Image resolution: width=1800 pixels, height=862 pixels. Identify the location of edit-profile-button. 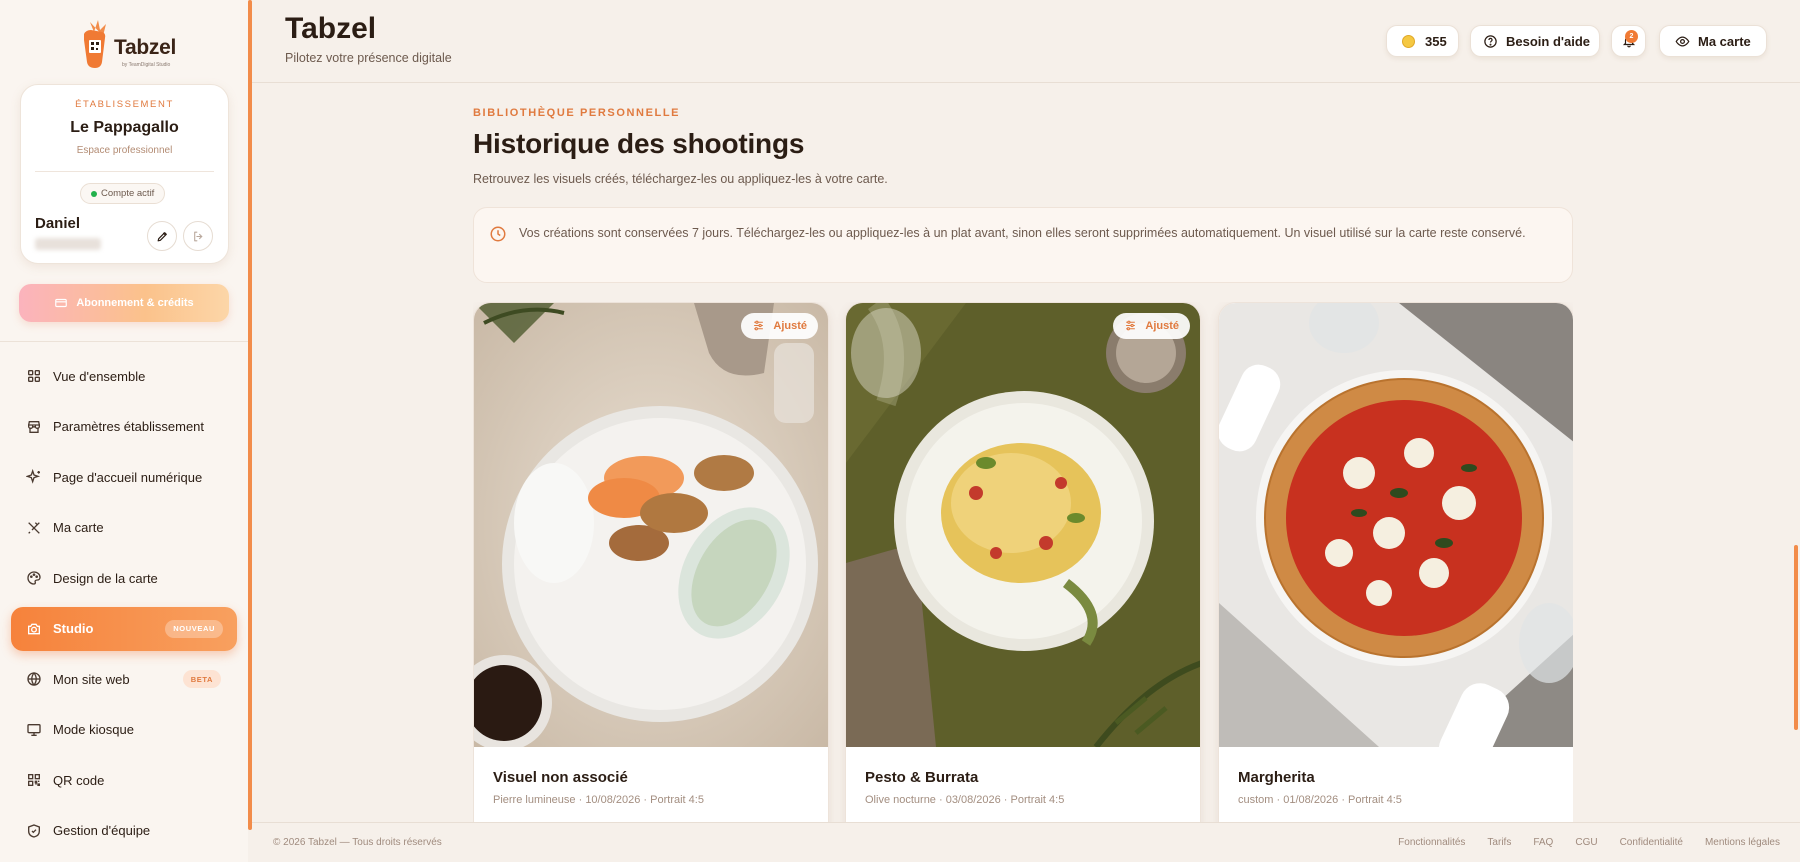
(162, 236).